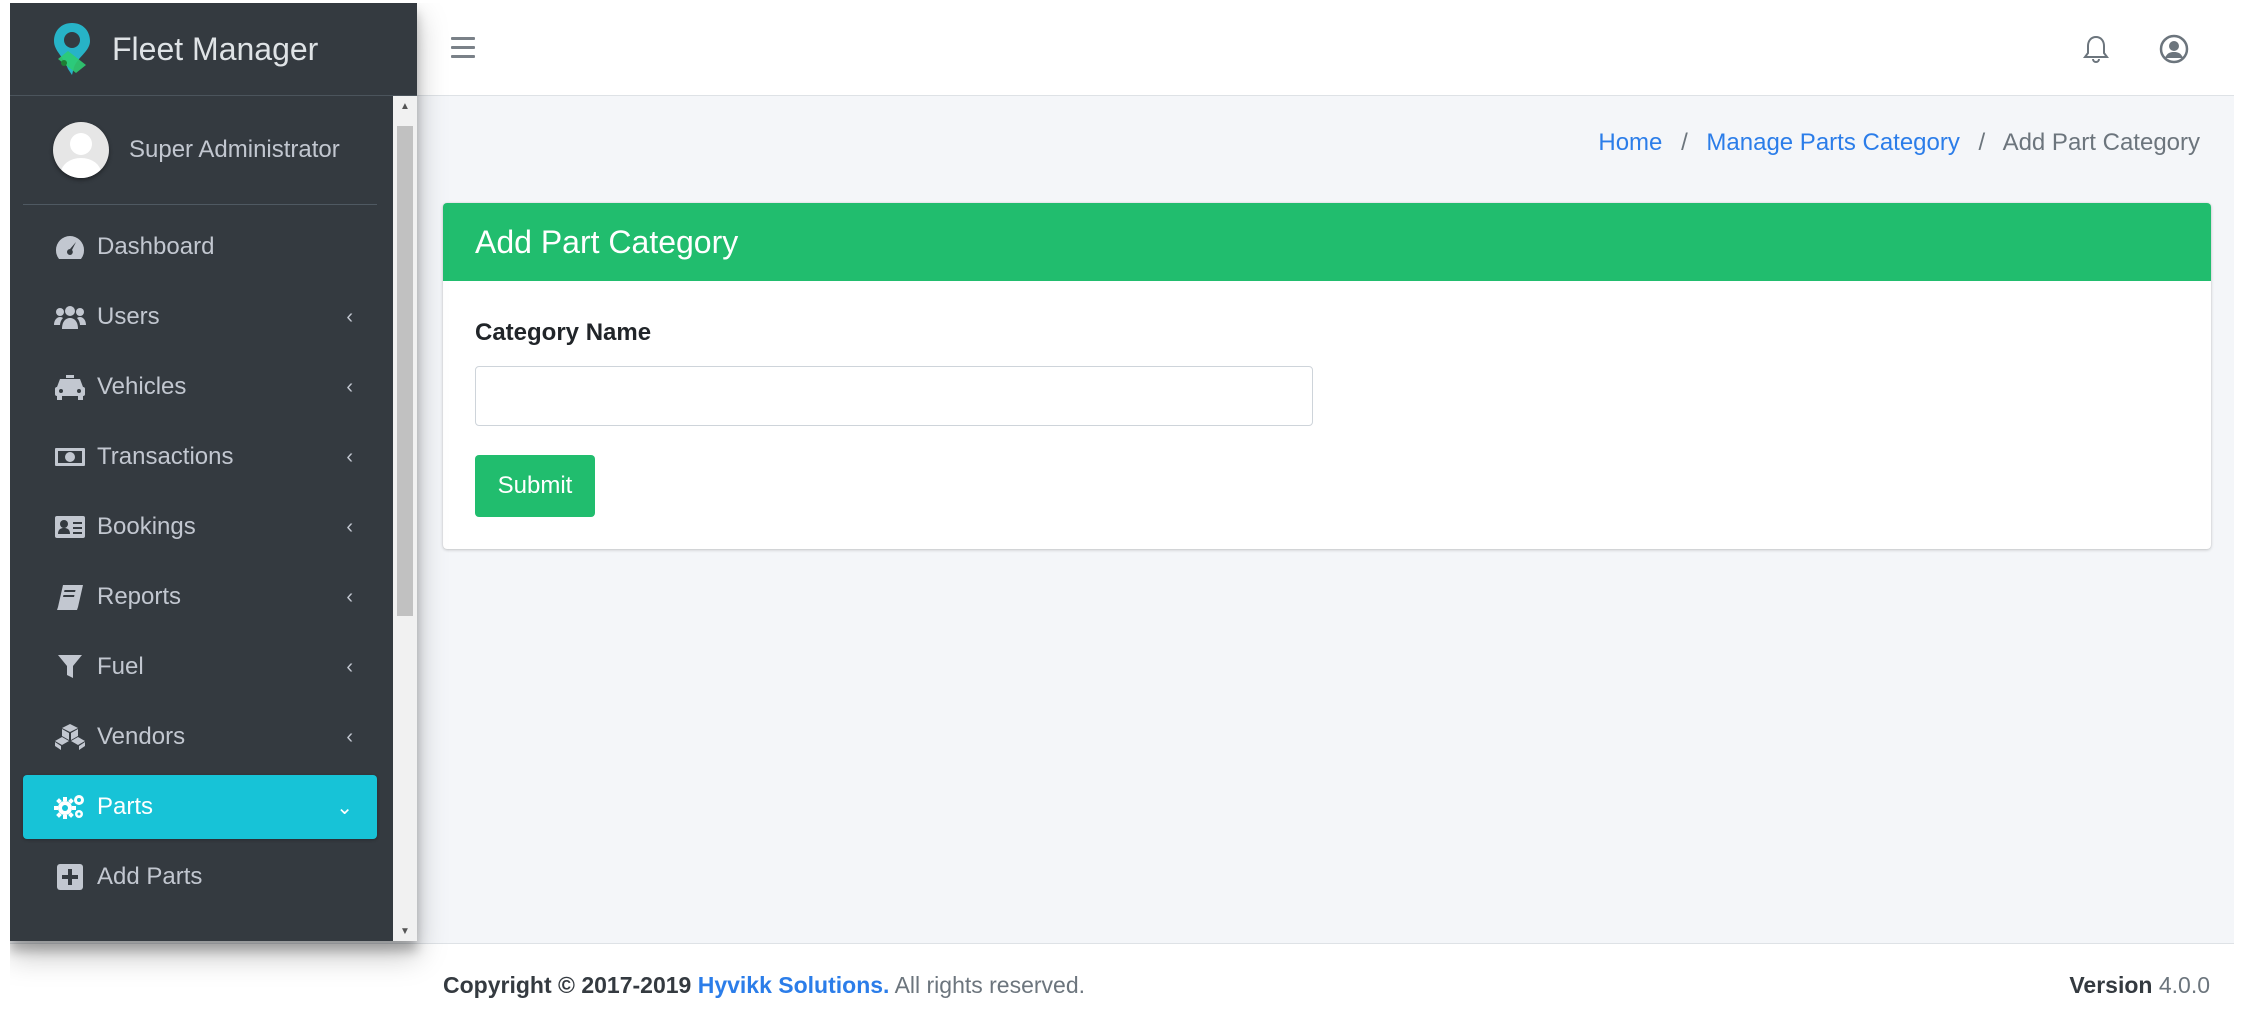 Image resolution: width=2244 pixels, height=1026 pixels. I want to click on taxi-icon, so click(70, 387).